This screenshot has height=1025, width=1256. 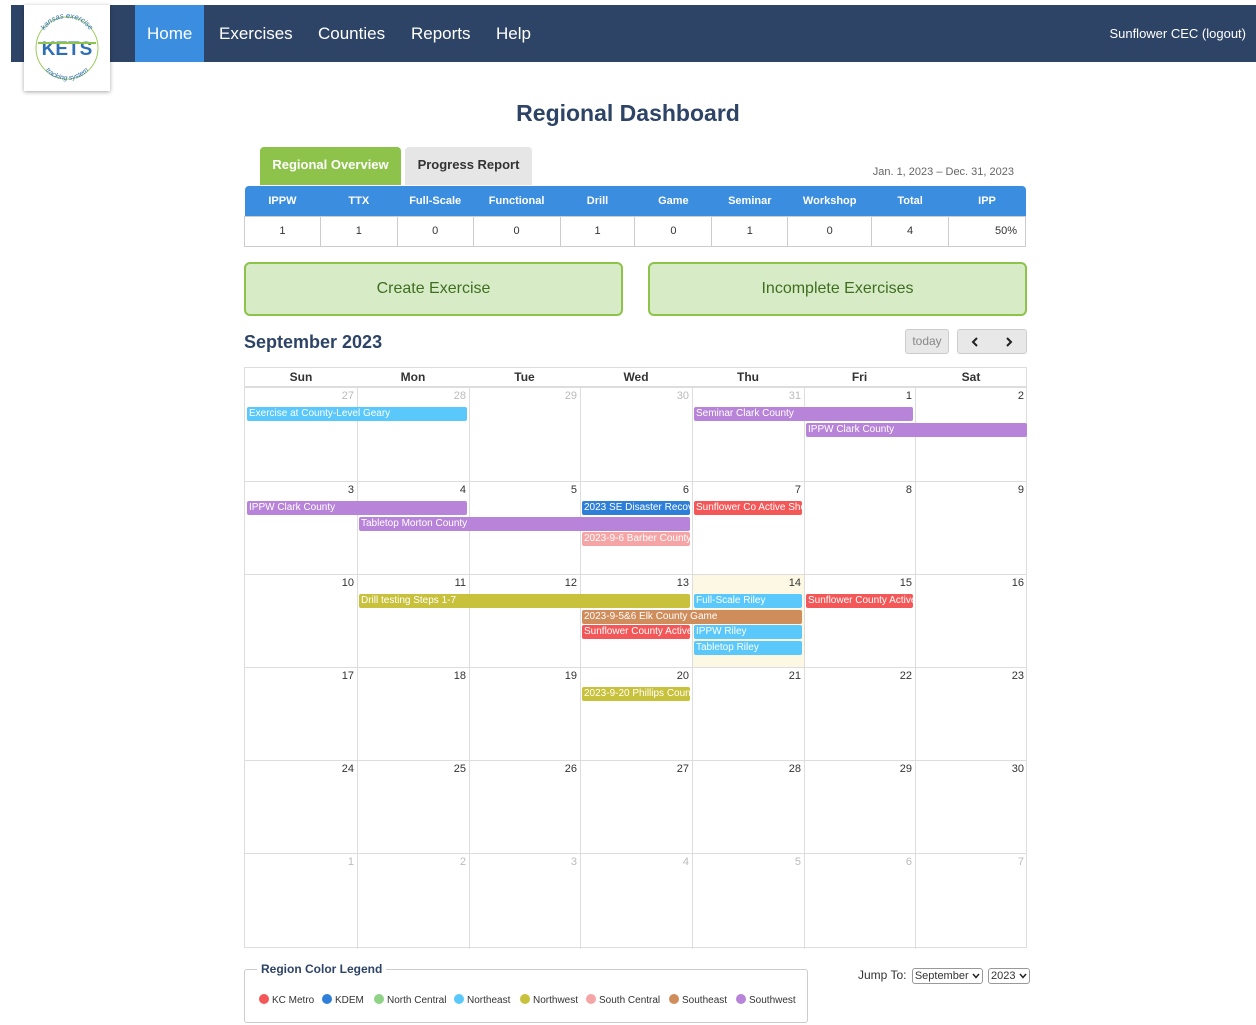 What do you see at coordinates (524, 713) in the screenshot?
I see `calendar-day-cell: 19` at bounding box center [524, 713].